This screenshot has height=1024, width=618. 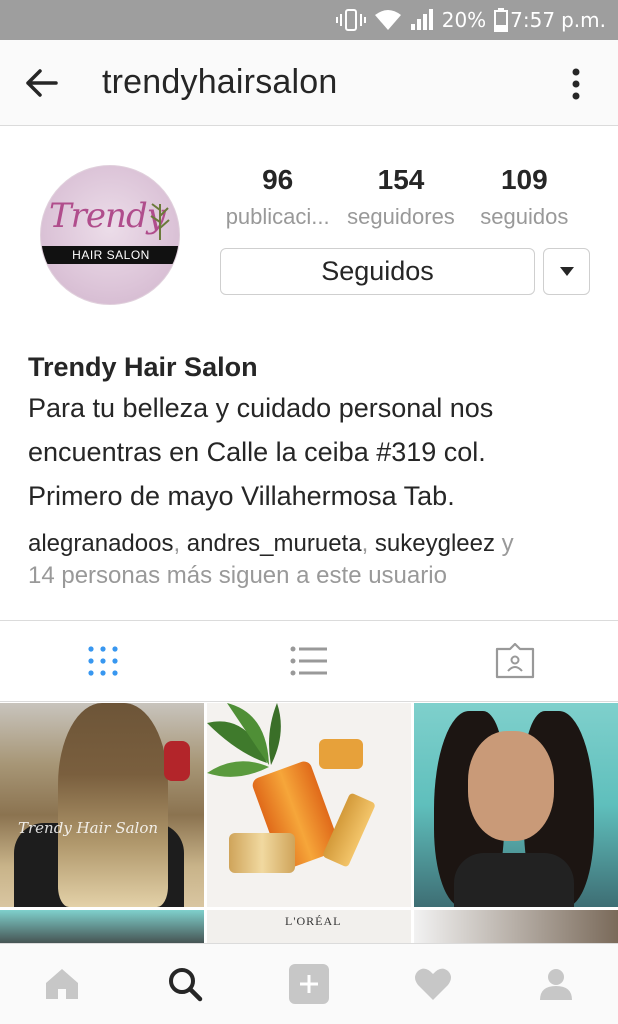 I want to click on back-button, so click(x=42, y=83).